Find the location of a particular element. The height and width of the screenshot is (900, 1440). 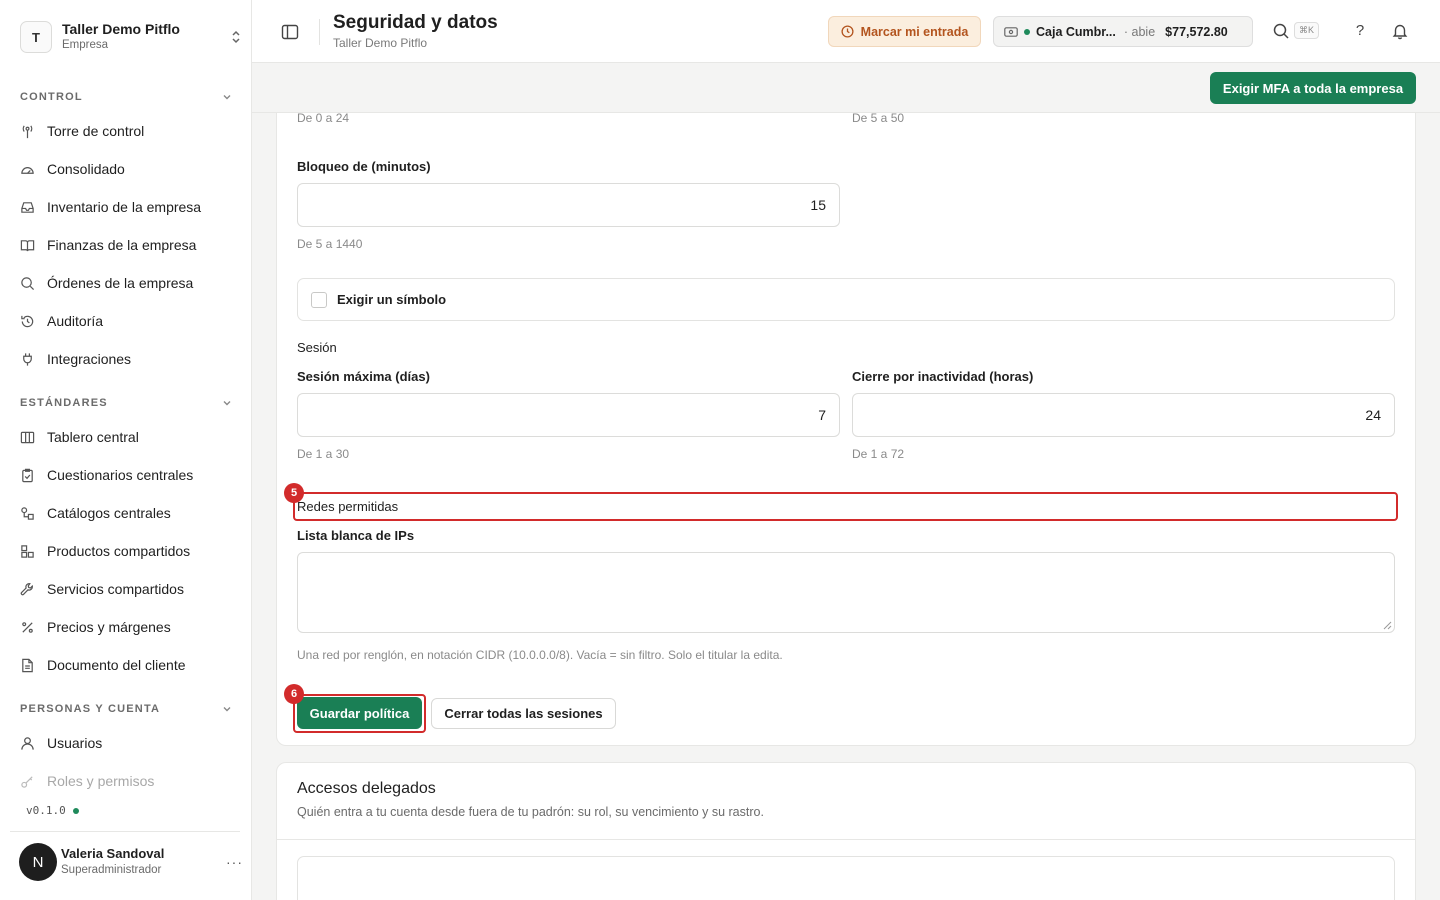

require-symbol-label: Exigir un símbolo is located at coordinates (392, 299).